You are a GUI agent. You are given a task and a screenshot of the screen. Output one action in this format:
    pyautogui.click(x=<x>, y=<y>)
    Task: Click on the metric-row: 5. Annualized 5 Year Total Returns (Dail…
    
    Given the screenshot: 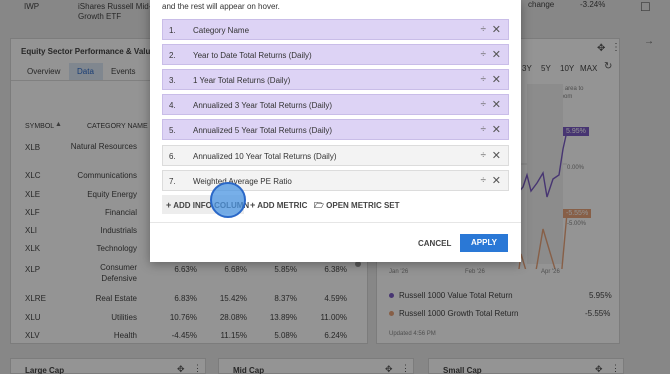 What is the action you would take?
    pyautogui.click(x=335, y=129)
    